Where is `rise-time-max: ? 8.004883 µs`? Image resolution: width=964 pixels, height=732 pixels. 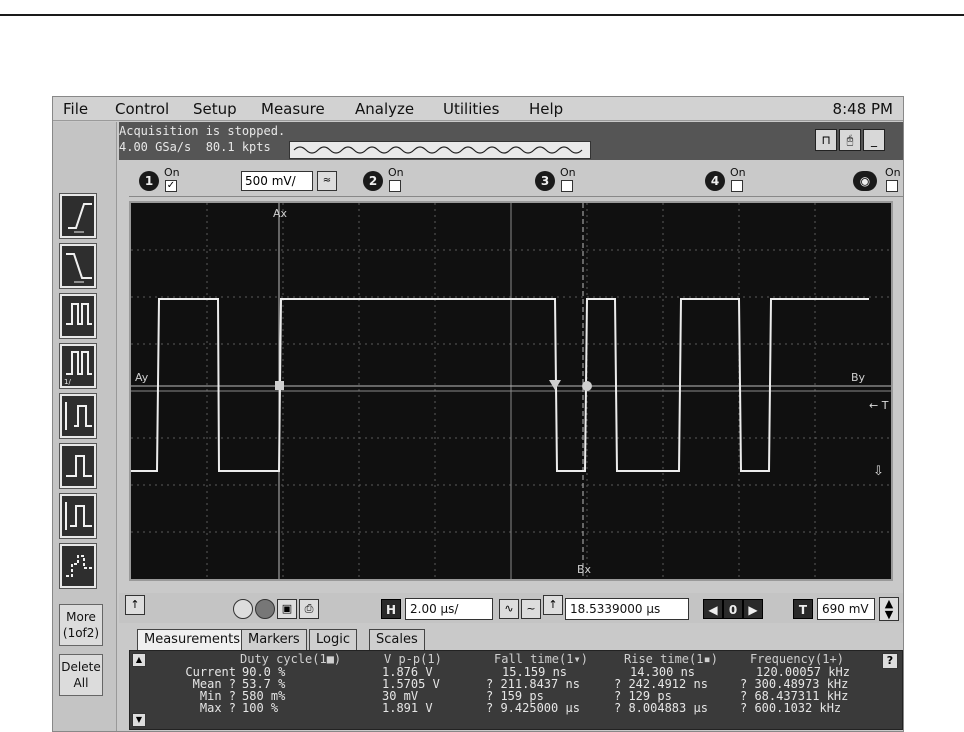 rise-time-max: ? 8.004883 µs is located at coordinates (661, 708).